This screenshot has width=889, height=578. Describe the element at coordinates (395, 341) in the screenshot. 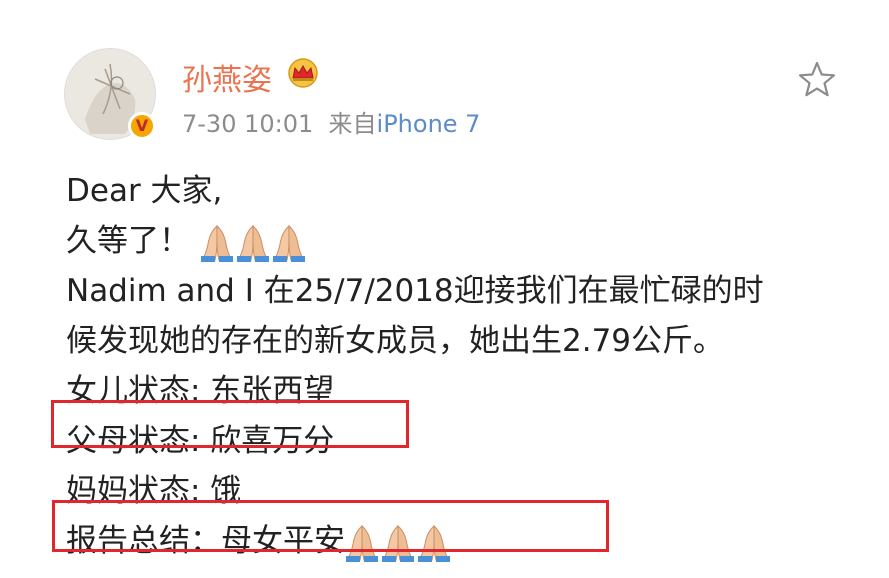

I see `content-line-4: 候发现她的存在的新女成员，她出生2.79公斤。` at that location.